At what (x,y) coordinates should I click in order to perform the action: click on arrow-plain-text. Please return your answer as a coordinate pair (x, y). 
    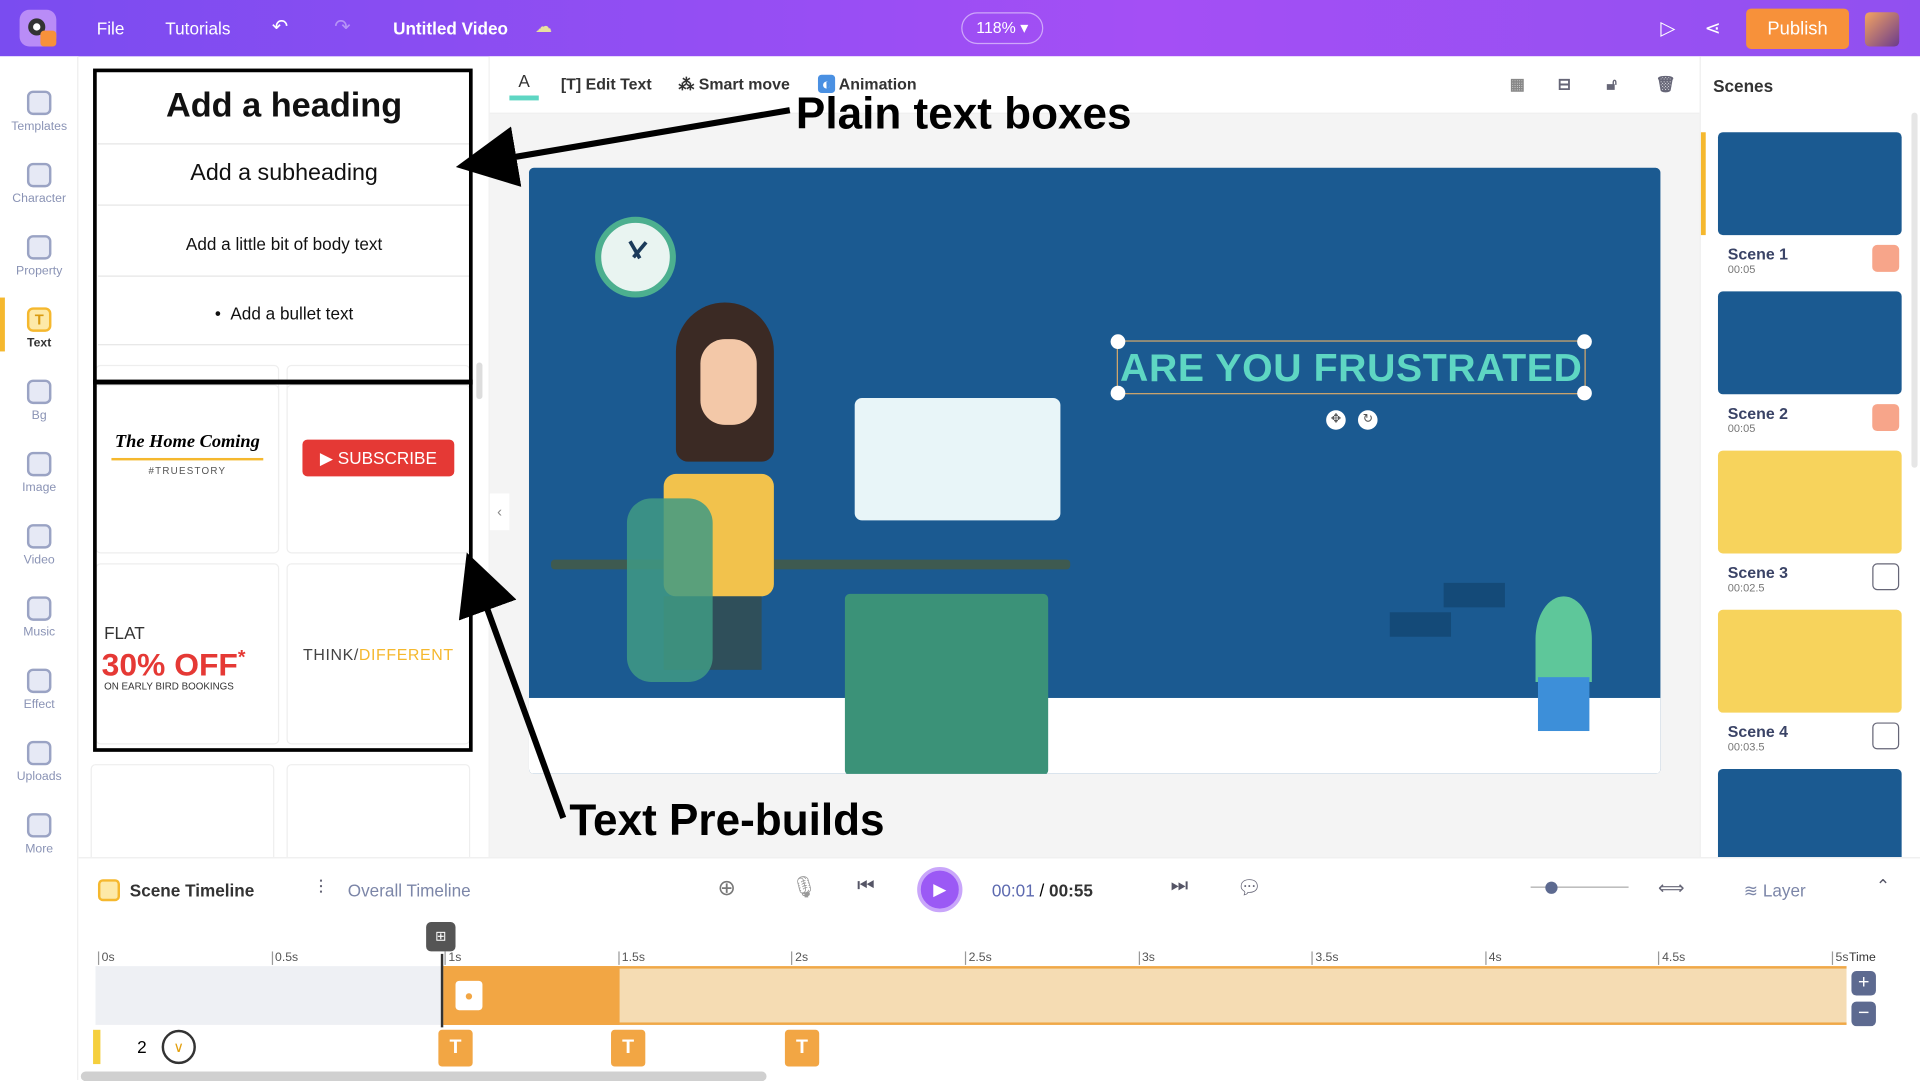
    Looking at the image, I should click on (623, 147).